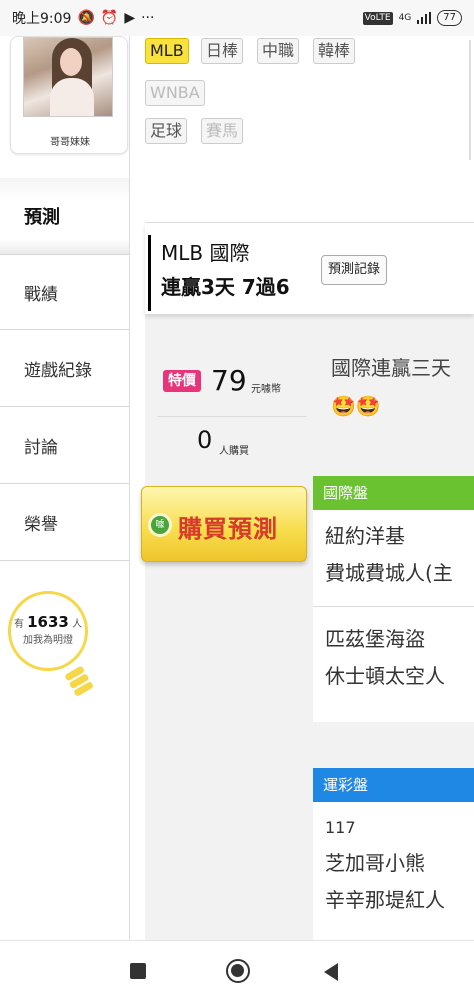 This screenshot has width=474, height=1000. I want to click on tab-honors: 榮譽, so click(64, 523).